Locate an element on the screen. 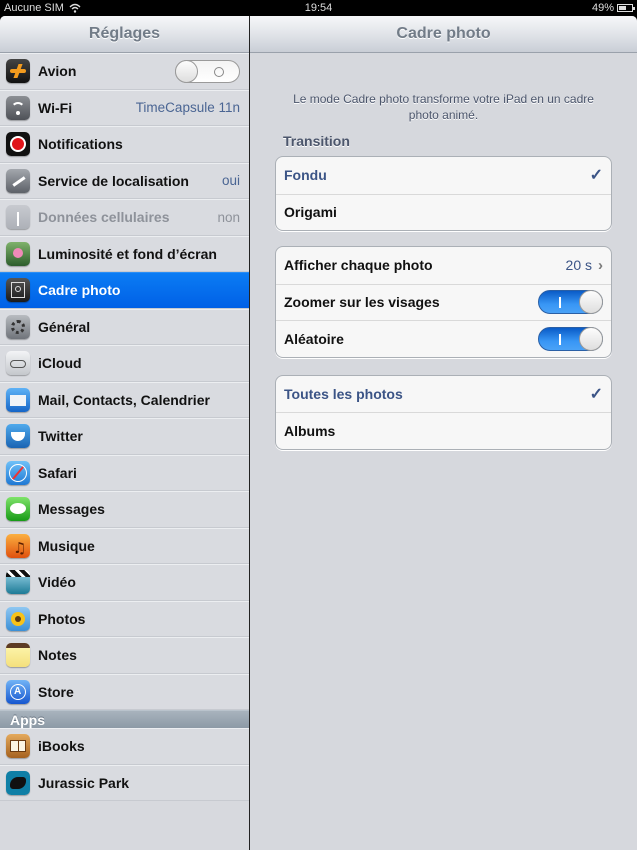 Image resolution: width=637 pixels, height=850 pixels. shuffle-toggle is located at coordinates (570, 338).